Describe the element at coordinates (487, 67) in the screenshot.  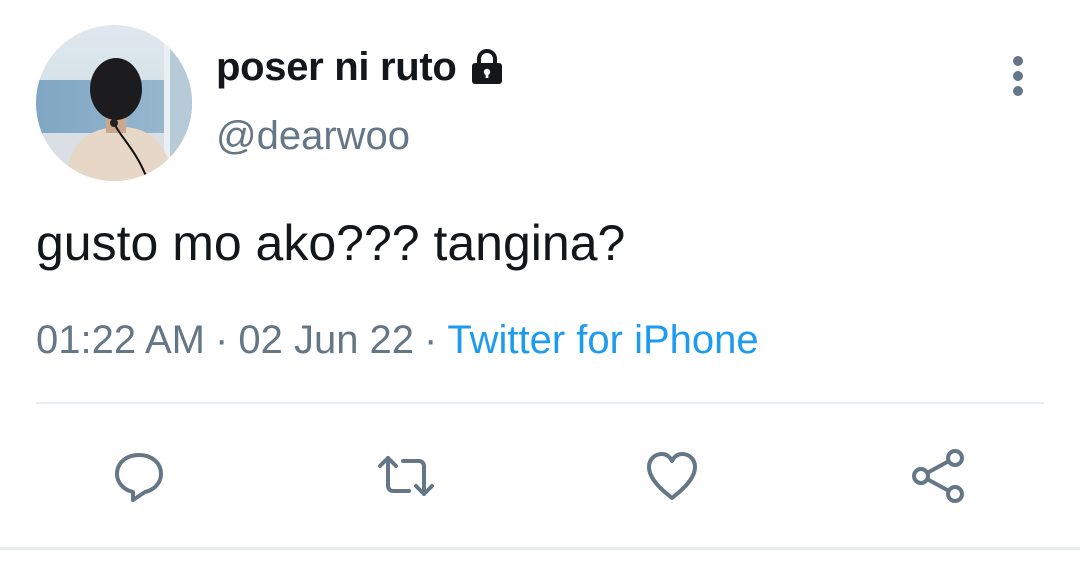
I see `lock-icon` at that location.